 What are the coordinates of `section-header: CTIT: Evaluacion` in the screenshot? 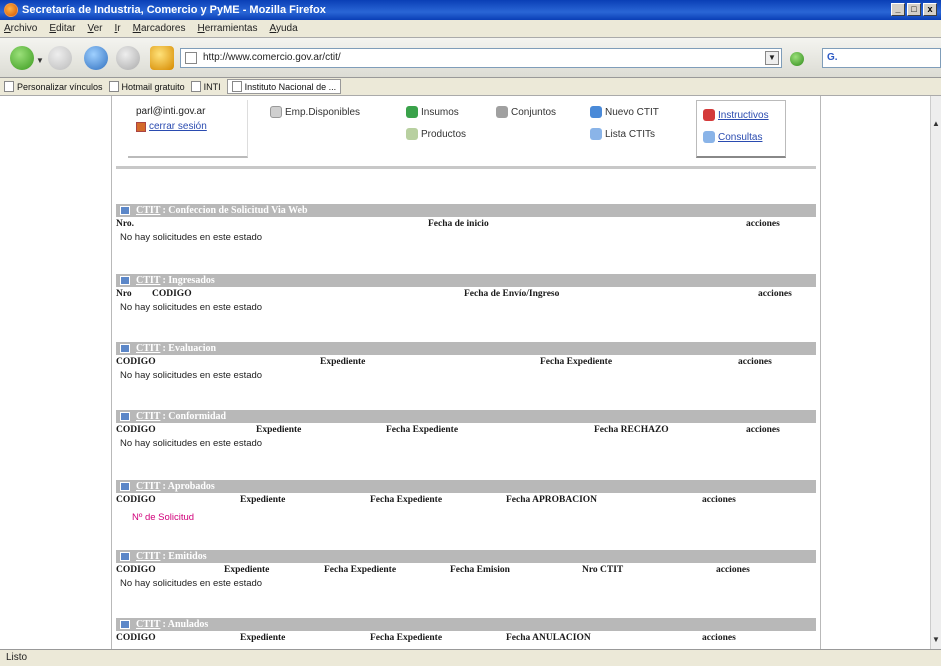 It's located at (466, 348).